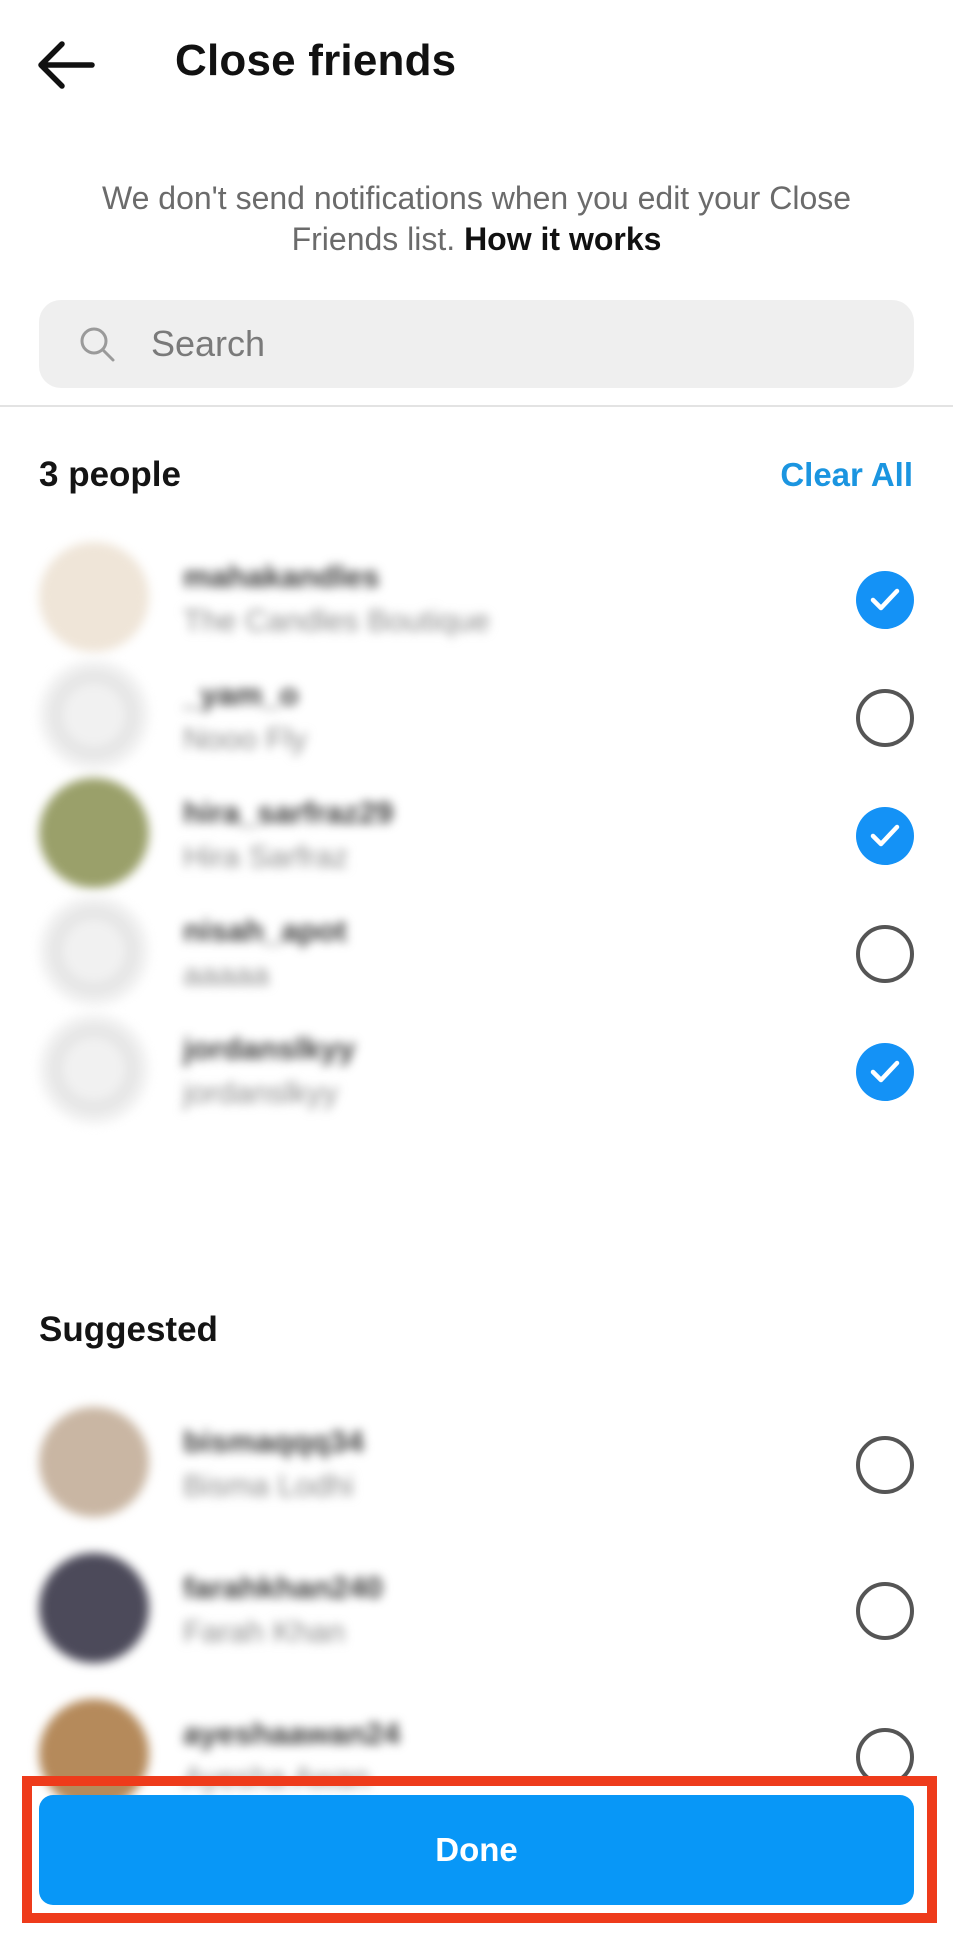  What do you see at coordinates (292, 1733) in the screenshot?
I see `username: ayeshaawan24` at bounding box center [292, 1733].